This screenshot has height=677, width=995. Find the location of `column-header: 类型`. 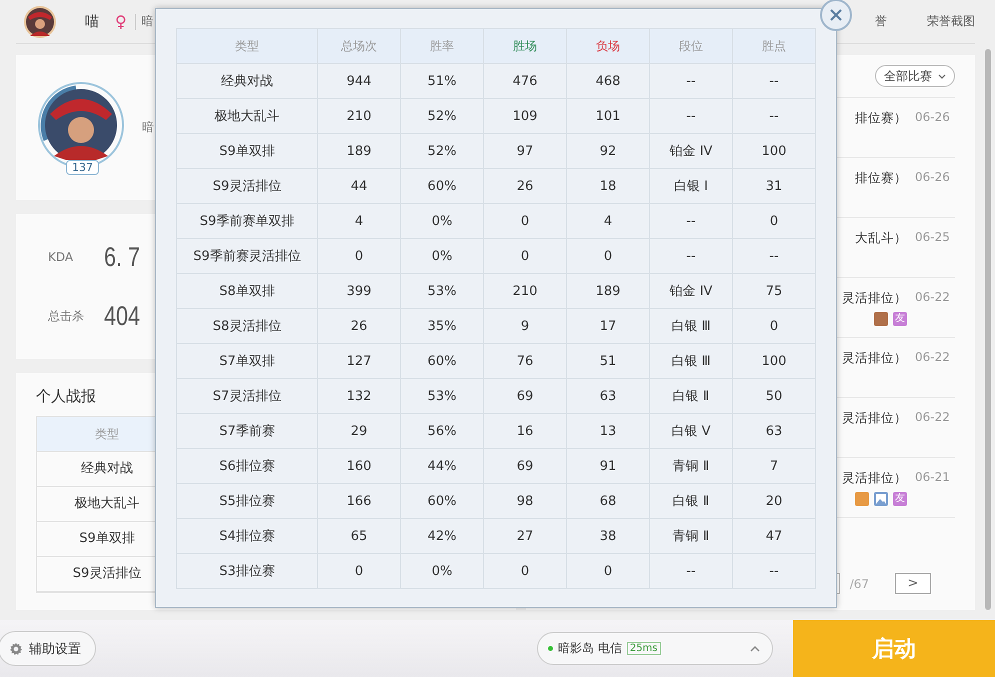

column-header: 类型 is located at coordinates (247, 46).